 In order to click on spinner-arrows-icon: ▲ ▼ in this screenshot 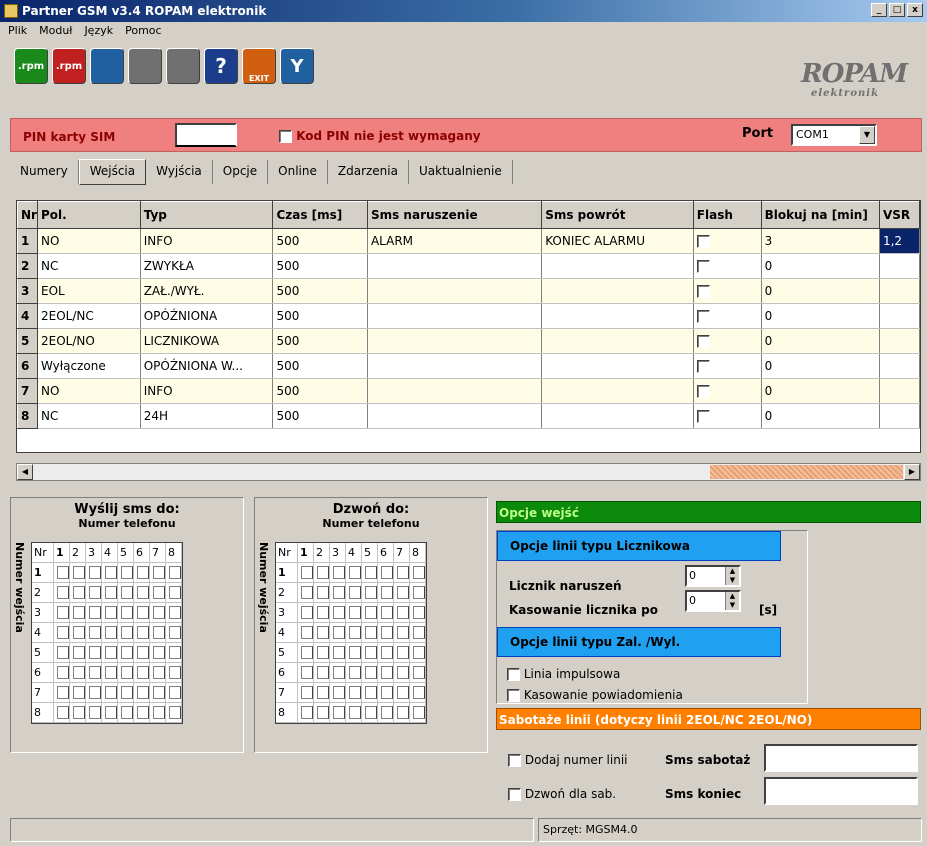, I will do `click(732, 601)`.